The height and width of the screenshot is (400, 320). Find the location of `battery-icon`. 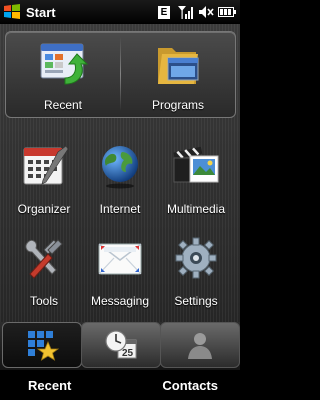

battery-icon is located at coordinates (227, 12).